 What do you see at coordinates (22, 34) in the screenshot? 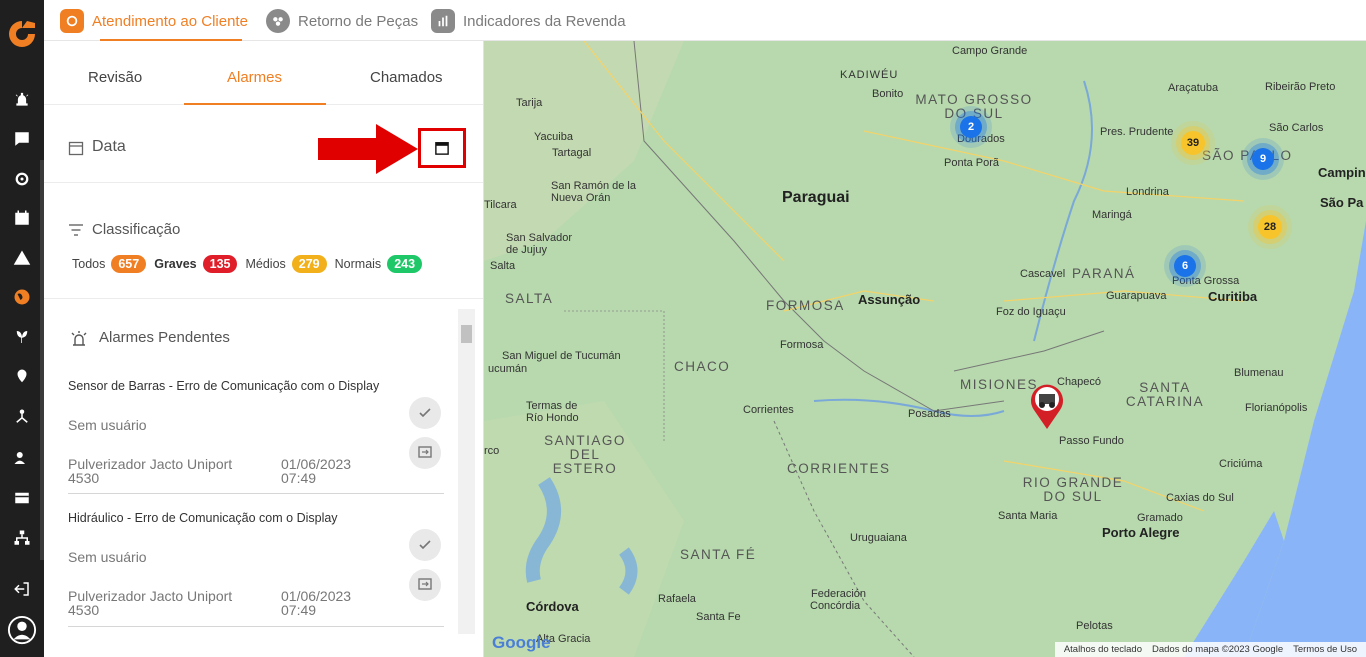
I see `app-logo` at bounding box center [22, 34].